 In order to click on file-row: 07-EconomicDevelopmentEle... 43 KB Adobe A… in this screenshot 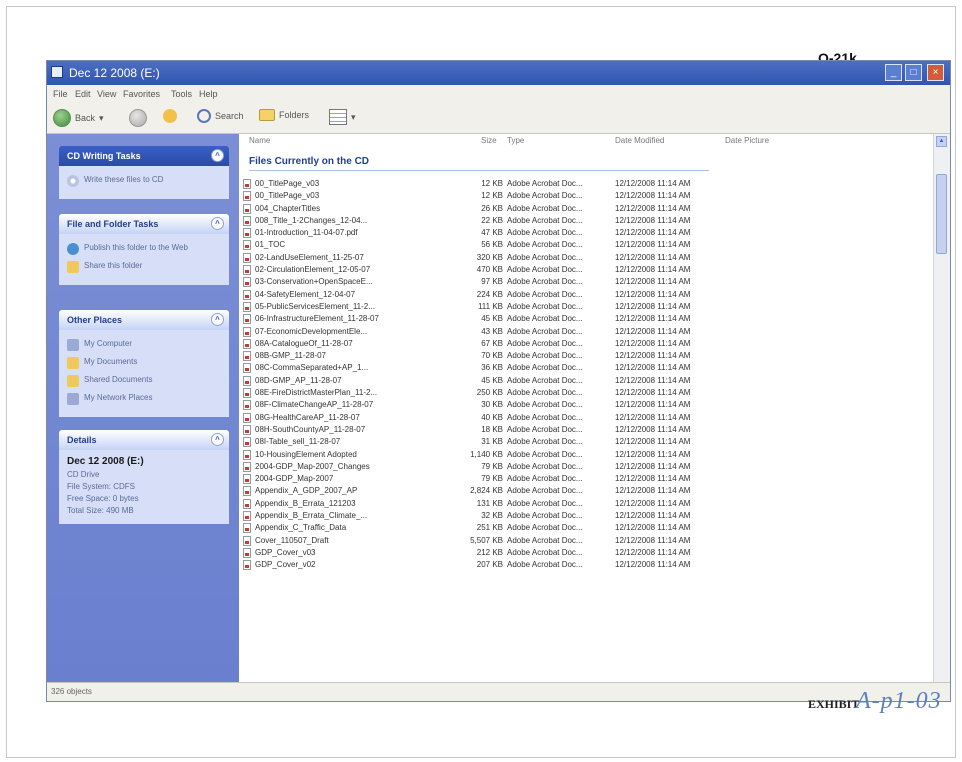, I will do `click(586, 332)`.